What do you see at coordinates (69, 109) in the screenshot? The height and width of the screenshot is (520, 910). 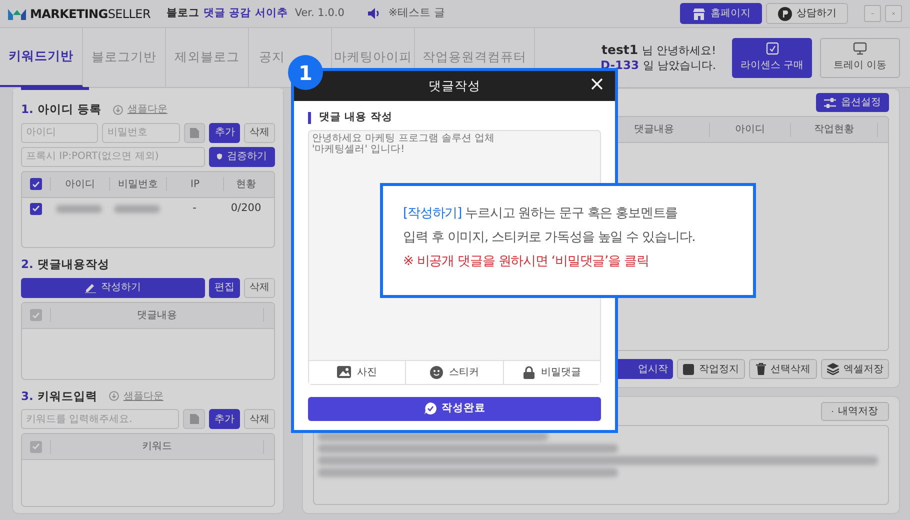 I see `section-title: 아이디 등록` at bounding box center [69, 109].